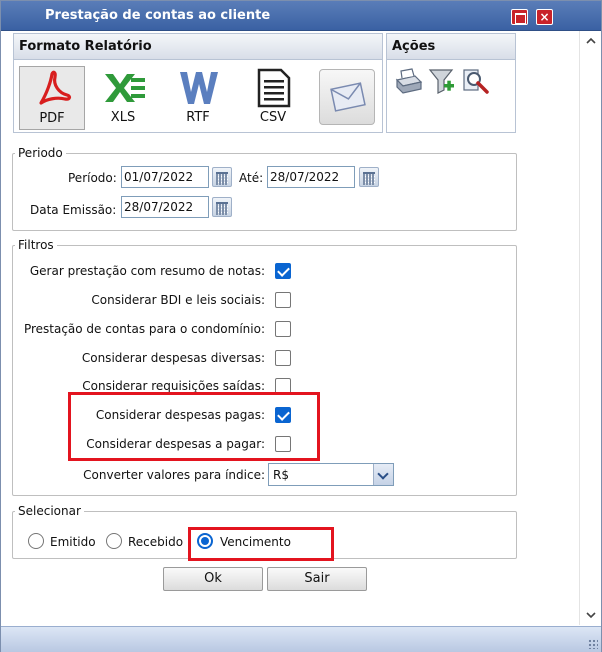 The image size is (602, 652). I want to click on pdf-format-button: PDF, so click(52, 98).